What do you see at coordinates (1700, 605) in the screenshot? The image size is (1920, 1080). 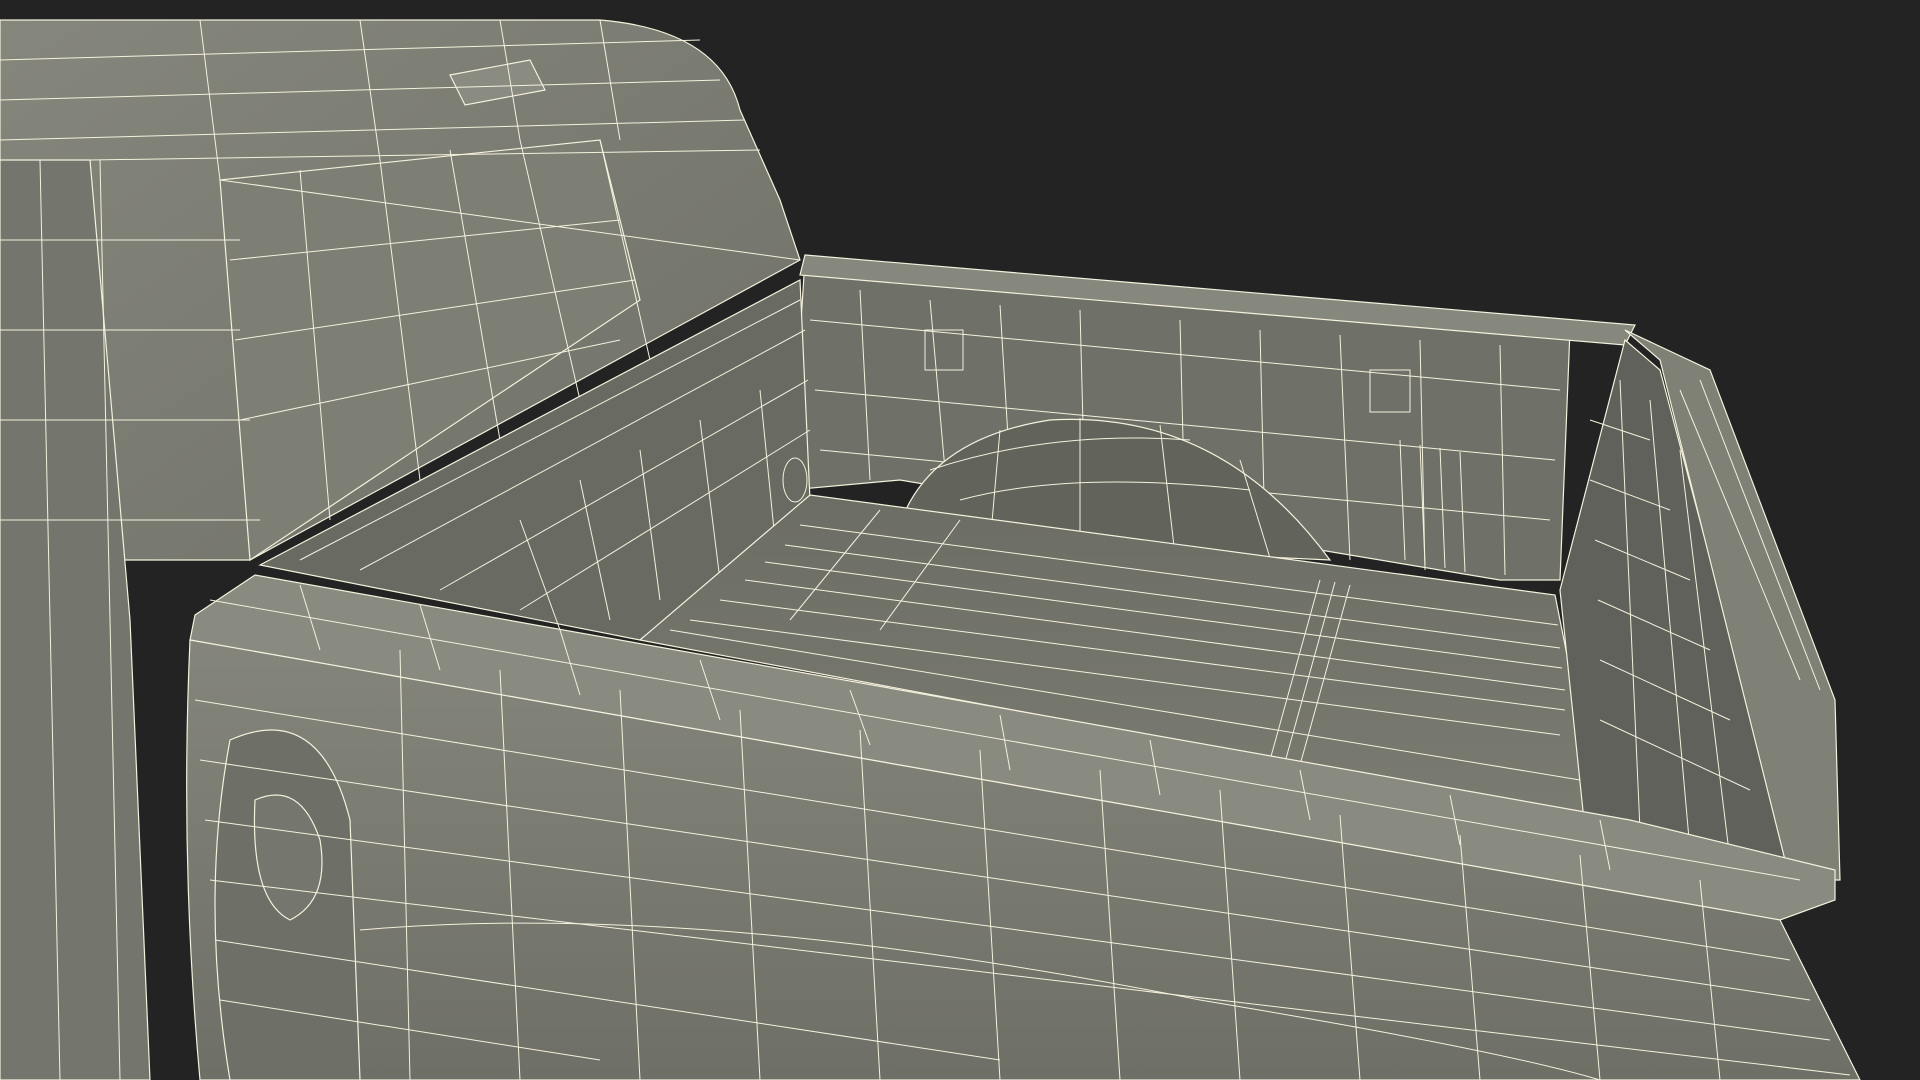 I see `bed-right-wall` at bounding box center [1700, 605].